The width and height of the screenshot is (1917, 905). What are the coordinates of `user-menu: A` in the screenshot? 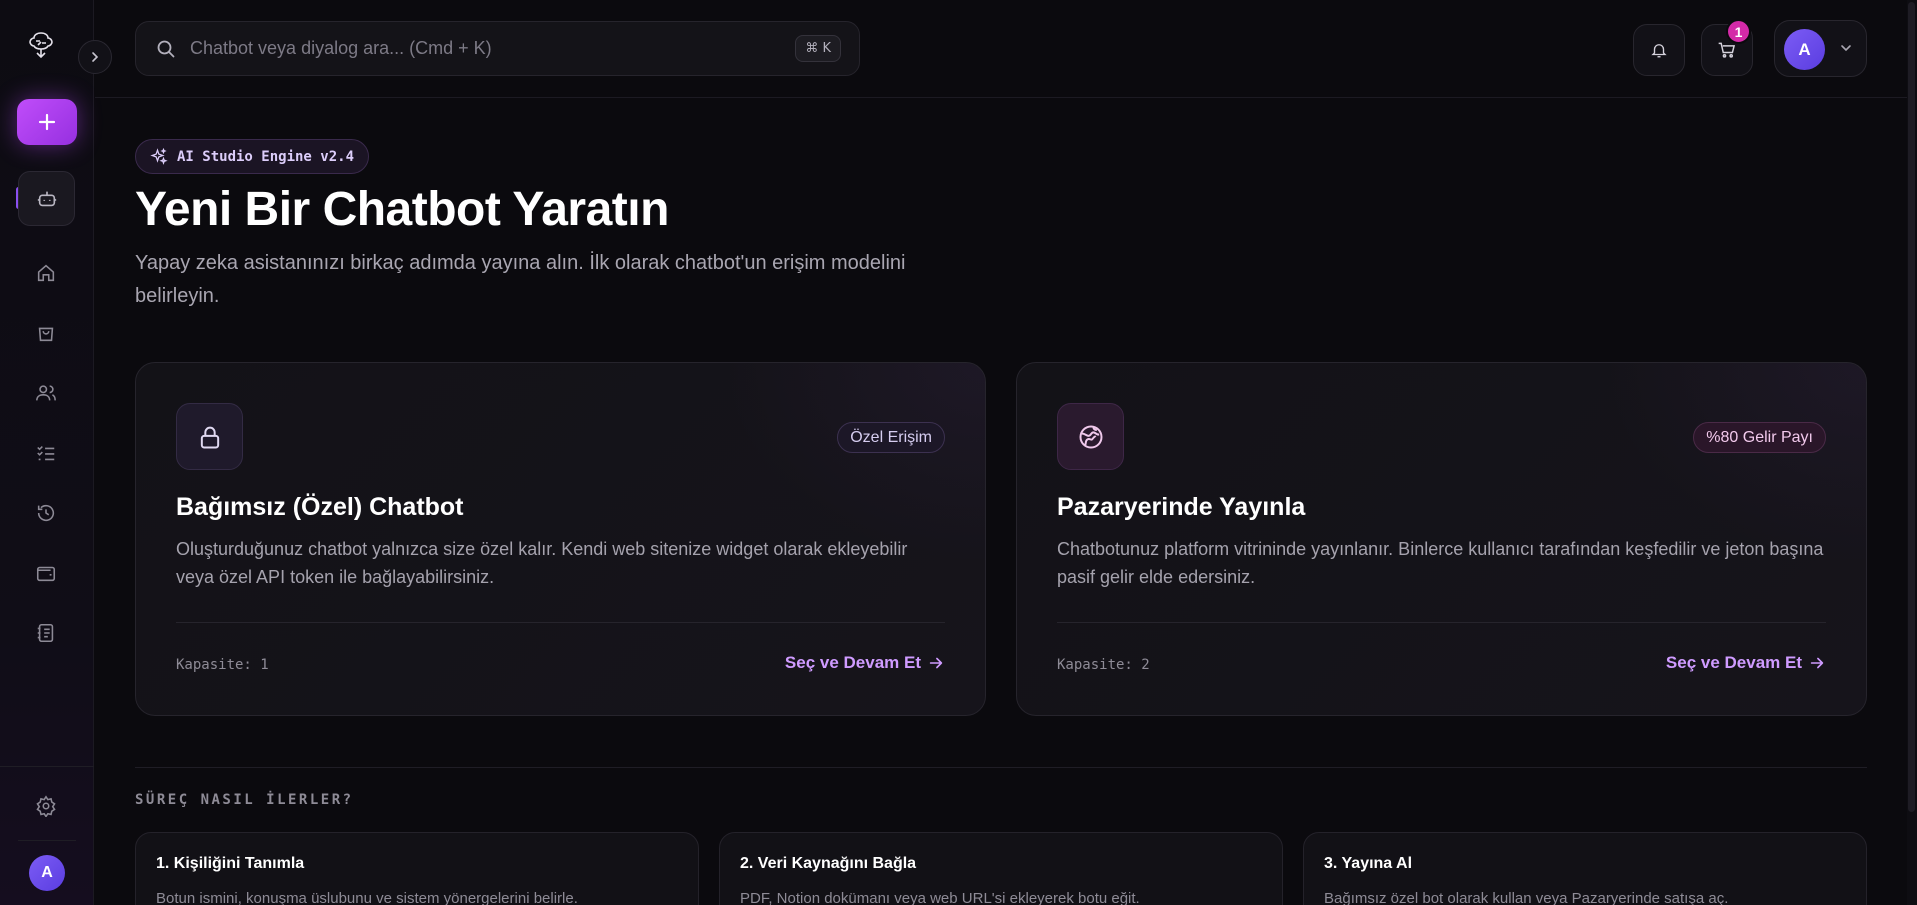 It's located at (1820, 48).